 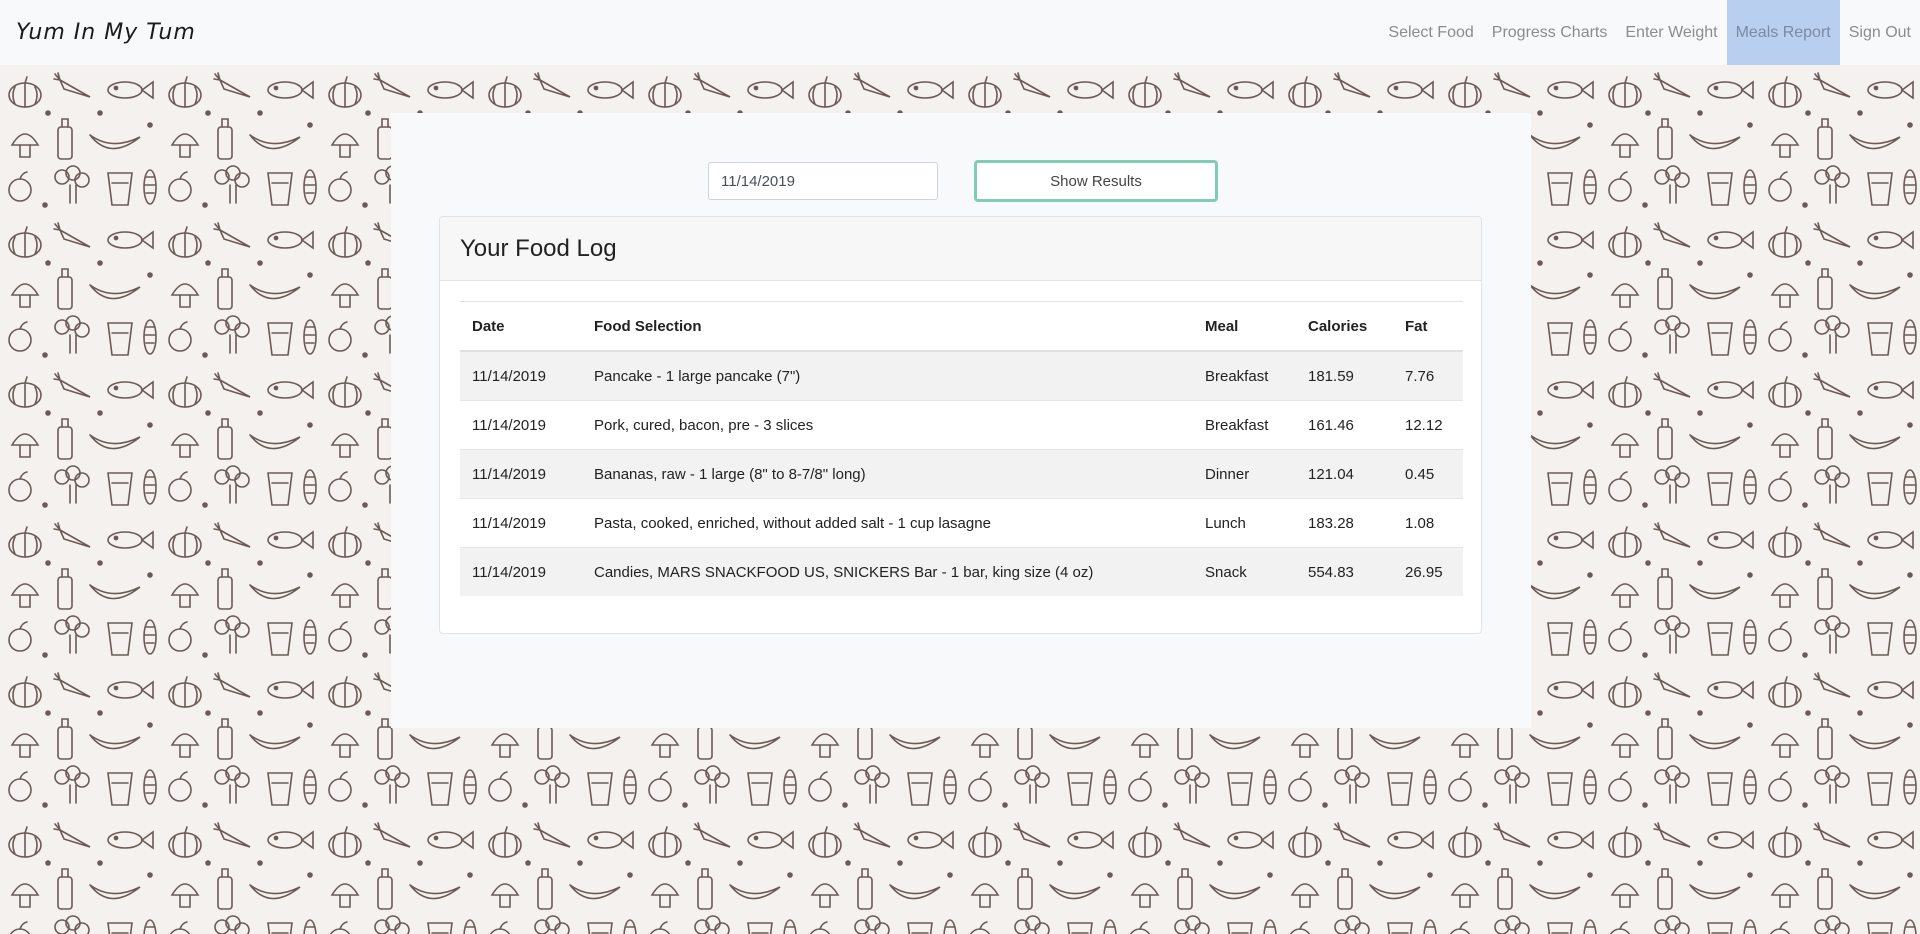 I want to click on cell-food: Pork, cured, bacon, pre - 3 slices, so click(x=887, y=425).